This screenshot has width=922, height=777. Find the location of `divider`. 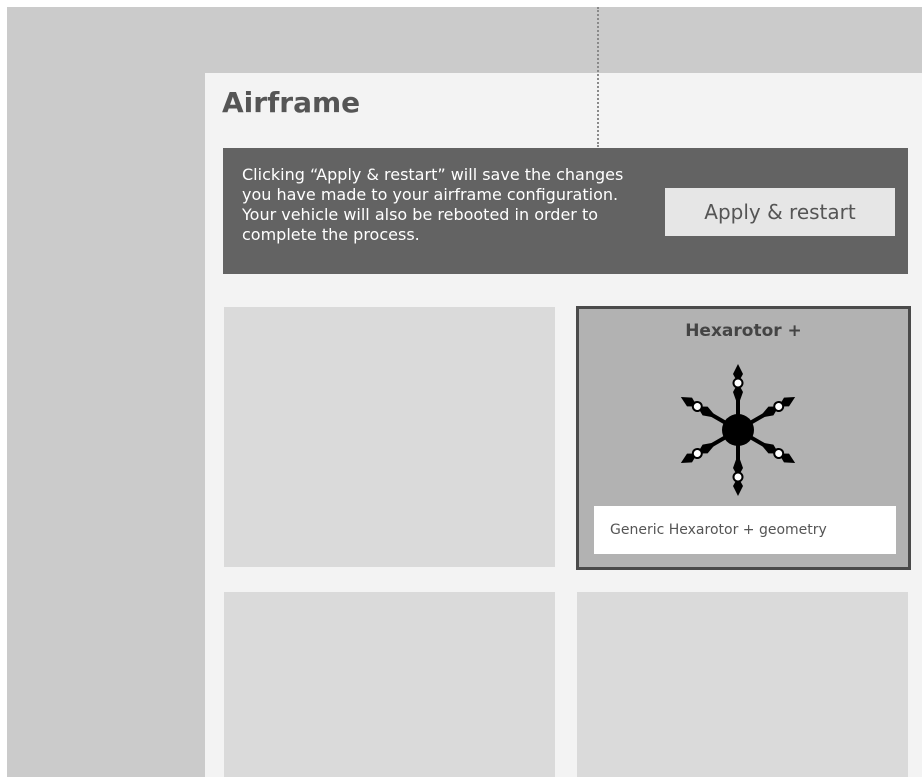

divider is located at coordinates (598, 77).